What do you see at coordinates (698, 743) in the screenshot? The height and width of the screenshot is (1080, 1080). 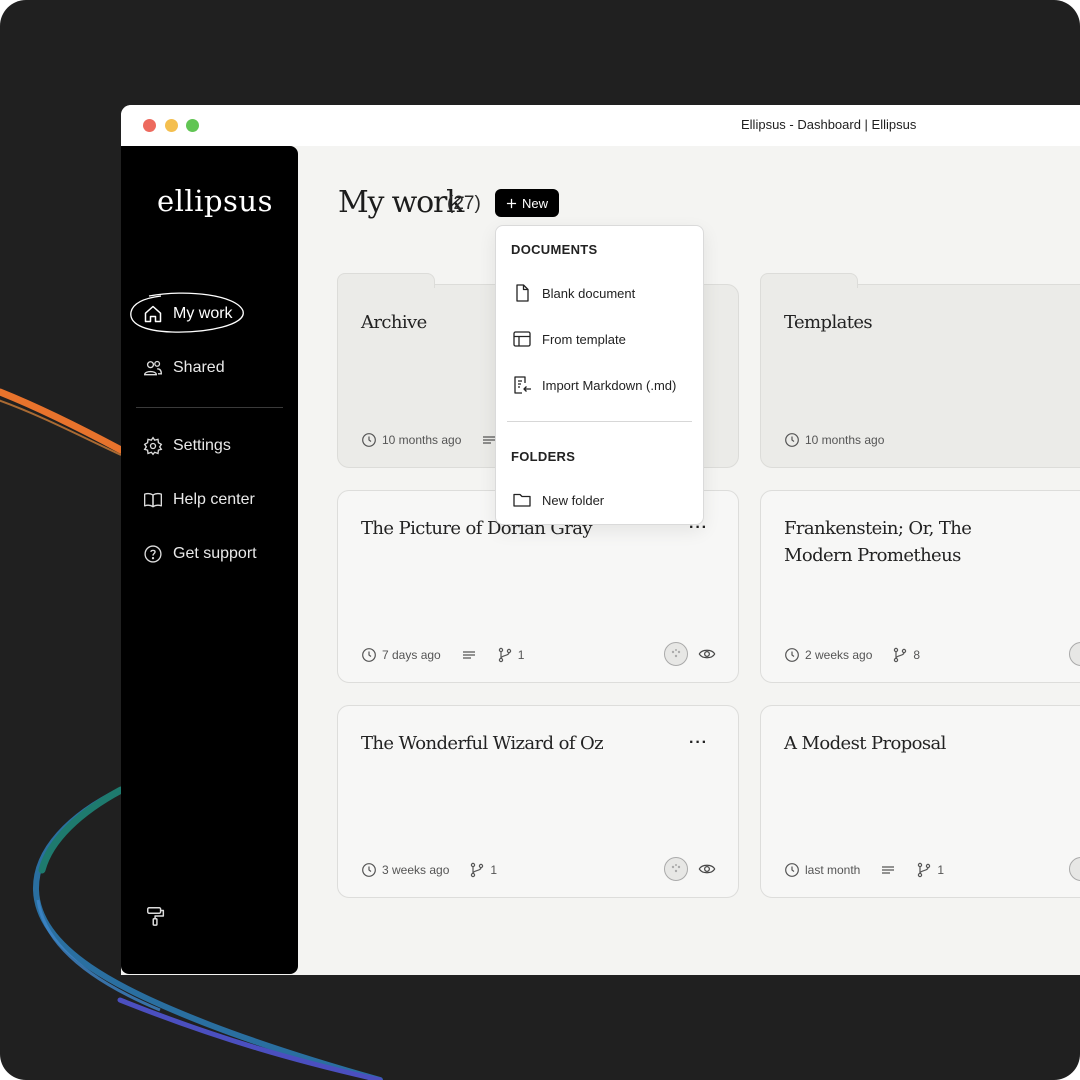 I see `more-options-button: ···` at bounding box center [698, 743].